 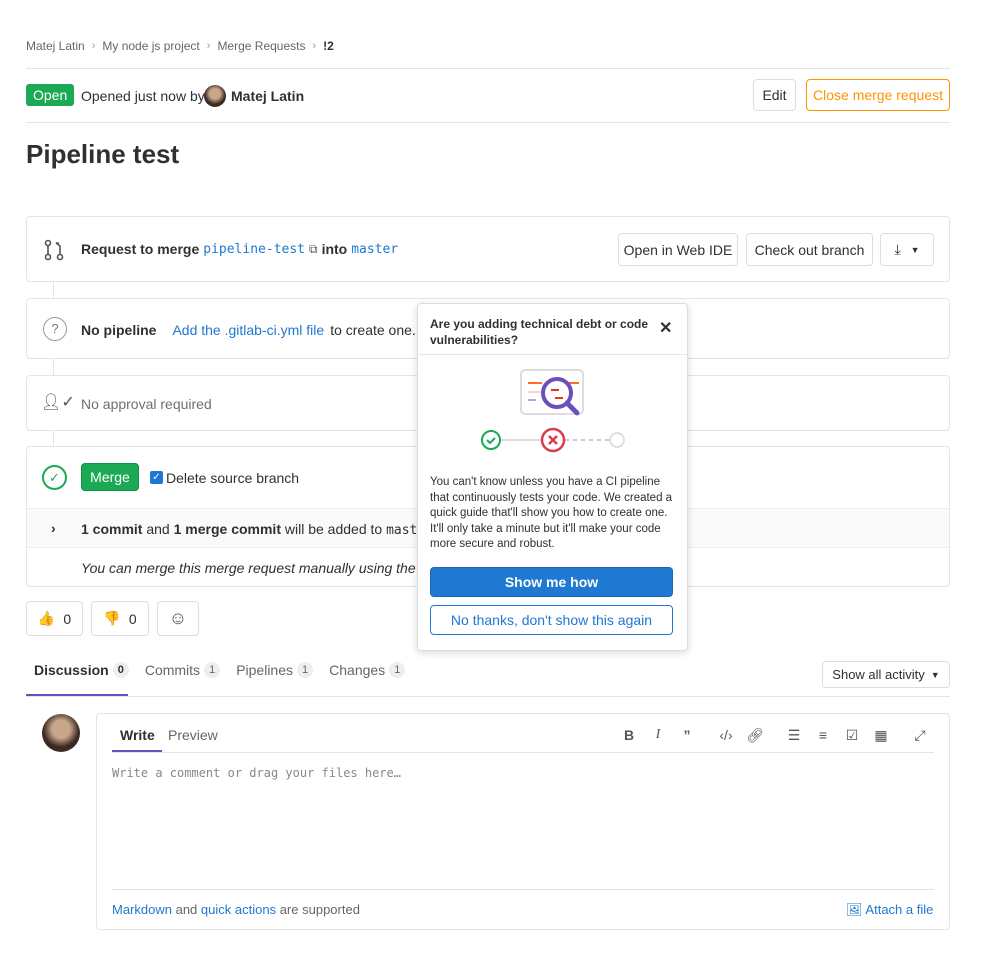 I want to click on thumbs-down-button: 👎 0, so click(x=120, y=618).